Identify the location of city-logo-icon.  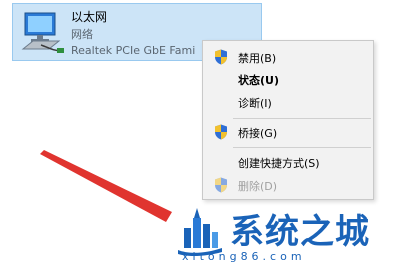
(200, 232).